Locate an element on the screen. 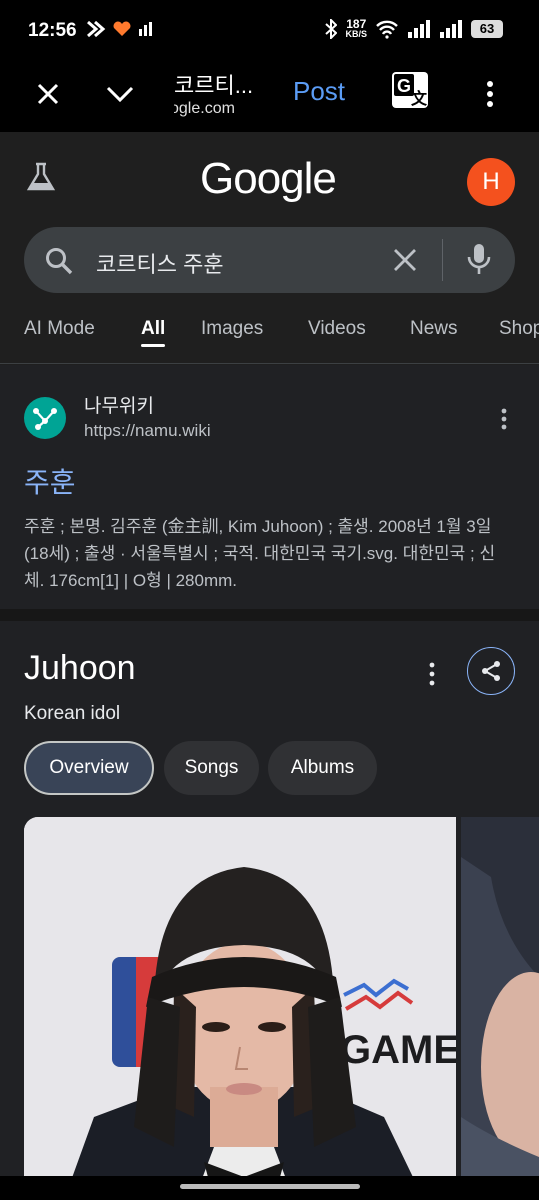 The width and height of the screenshot is (539, 1200). tab-ai-mode: AI Mode is located at coordinates (59, 329).